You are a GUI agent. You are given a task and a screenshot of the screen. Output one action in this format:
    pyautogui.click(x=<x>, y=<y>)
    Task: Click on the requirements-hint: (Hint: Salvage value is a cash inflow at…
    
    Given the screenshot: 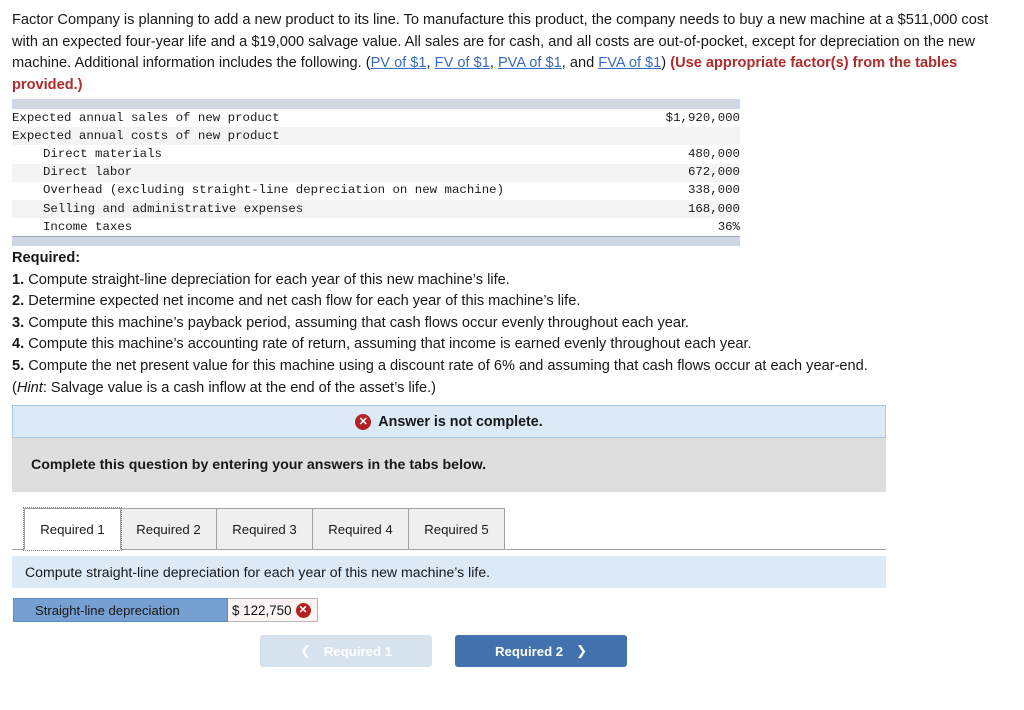 What is the action you would take?
    pyautogui.click(x=512, y=389)
    